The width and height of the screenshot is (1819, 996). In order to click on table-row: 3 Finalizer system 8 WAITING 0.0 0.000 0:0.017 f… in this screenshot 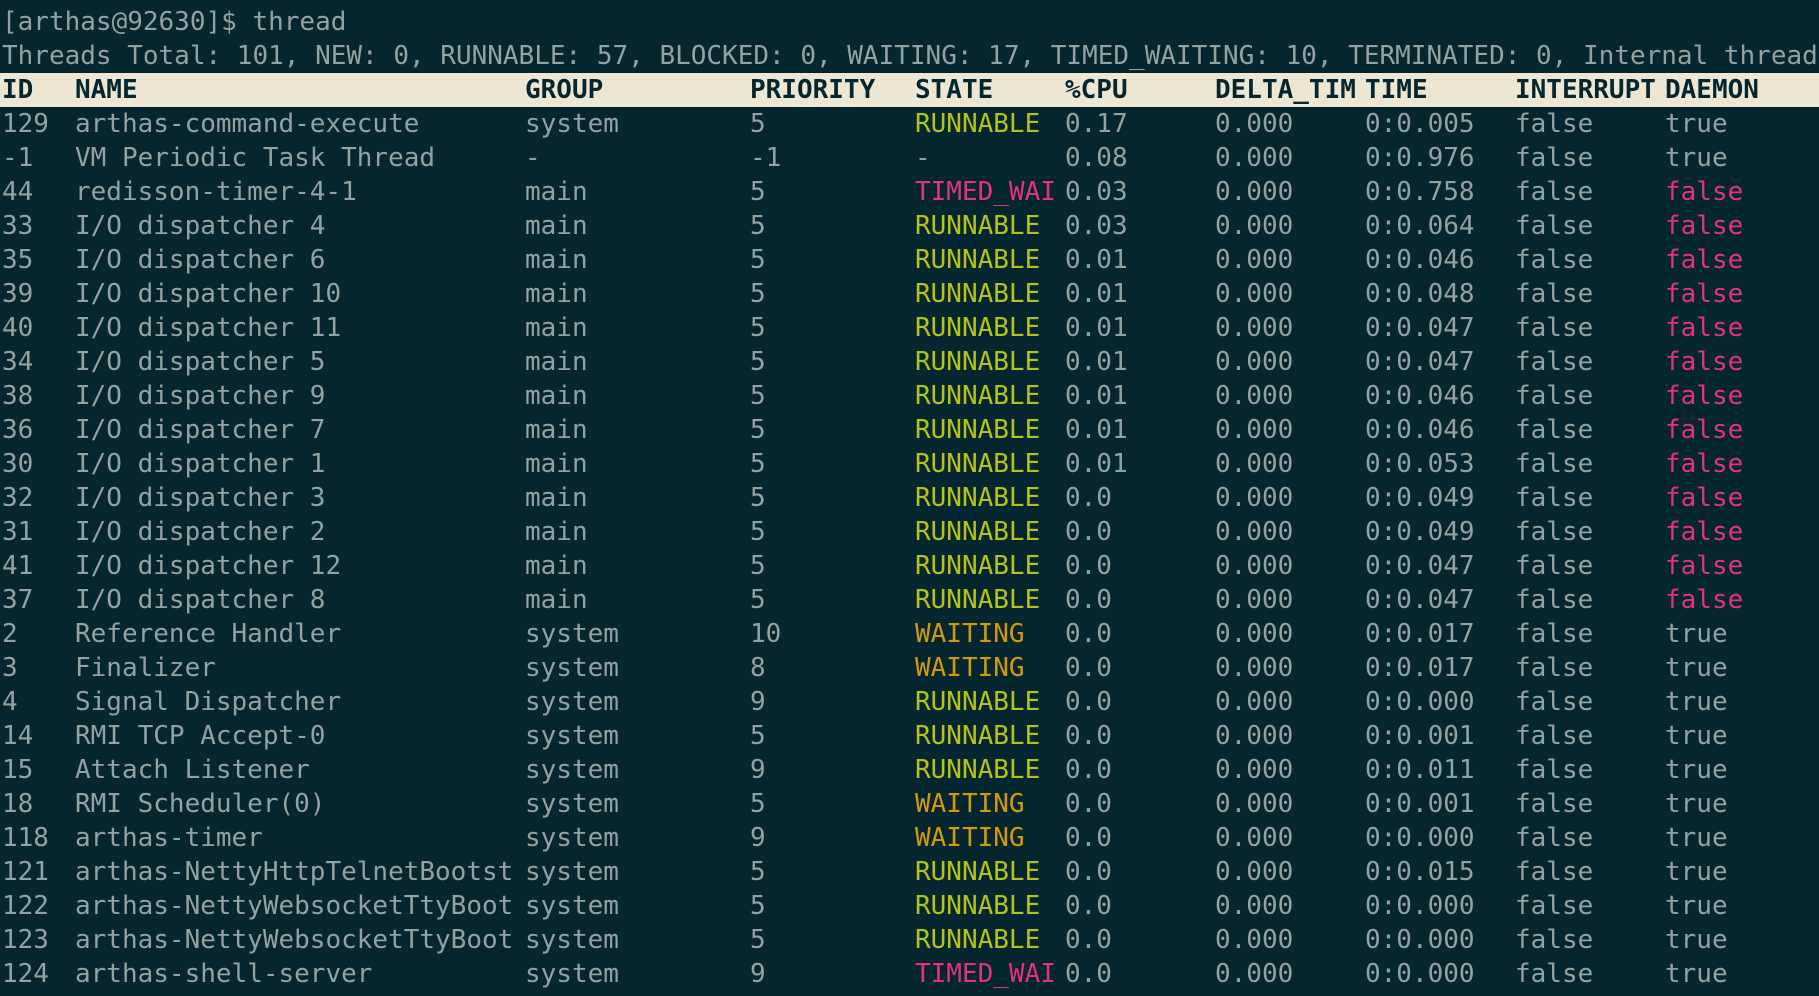, I will do `click(909, 668)`.